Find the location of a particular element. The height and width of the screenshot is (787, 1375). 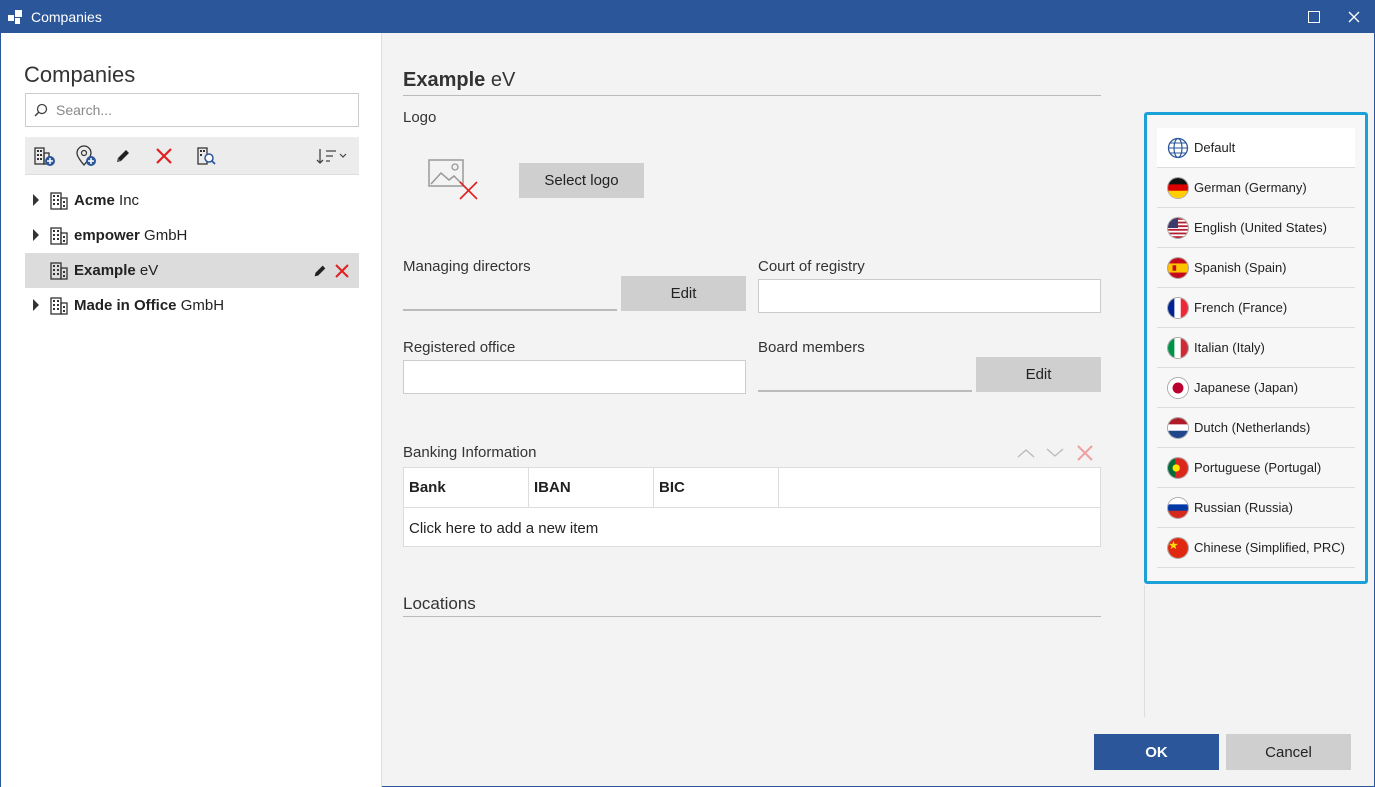

search-input is located at coordinates (201, 110).